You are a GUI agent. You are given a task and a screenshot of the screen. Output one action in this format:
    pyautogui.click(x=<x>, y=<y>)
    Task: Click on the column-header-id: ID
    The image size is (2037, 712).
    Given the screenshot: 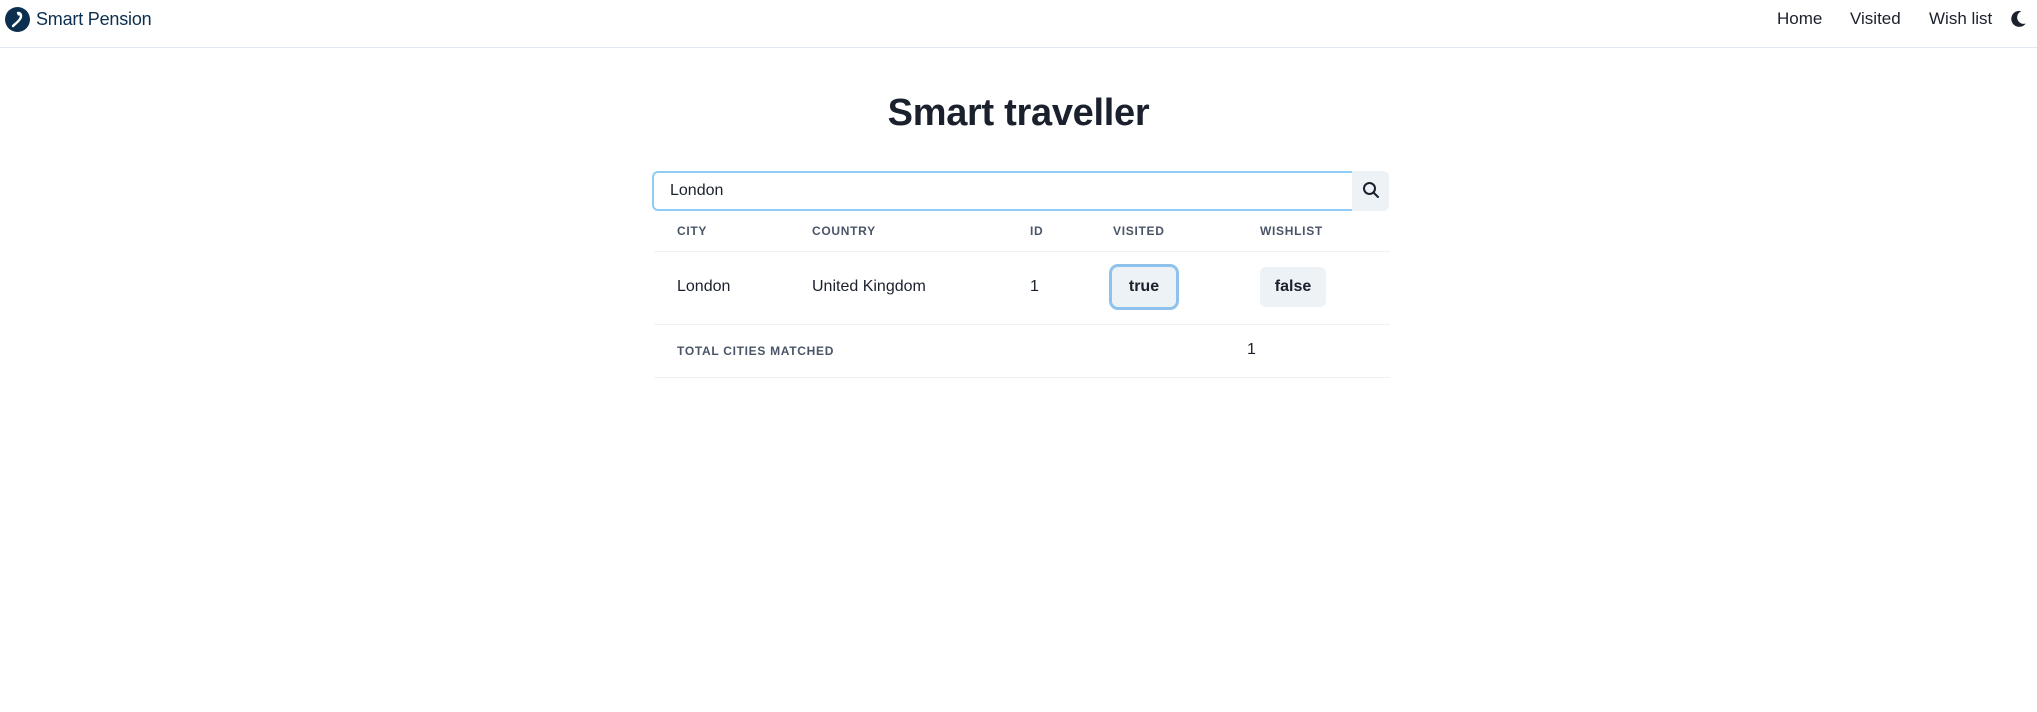 What is the action you would take?
    pyautogui.click(x=1037, y=231)
    